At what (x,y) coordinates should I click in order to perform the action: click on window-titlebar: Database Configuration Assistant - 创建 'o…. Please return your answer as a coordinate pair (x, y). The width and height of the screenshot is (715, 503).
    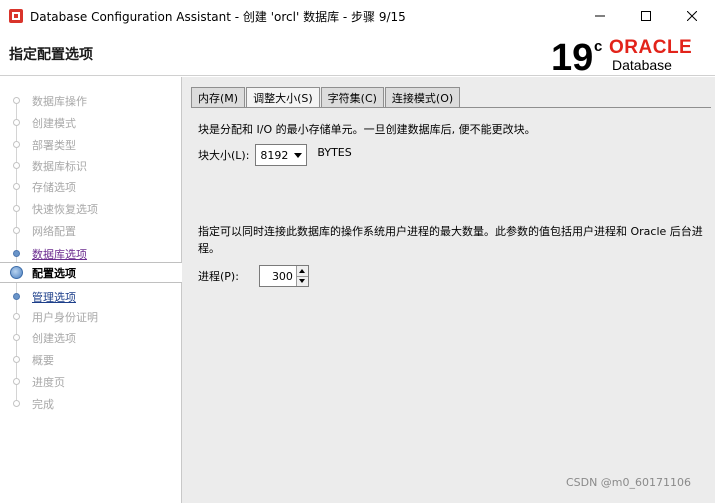
    Looking at the image, I should click on (357, 16).